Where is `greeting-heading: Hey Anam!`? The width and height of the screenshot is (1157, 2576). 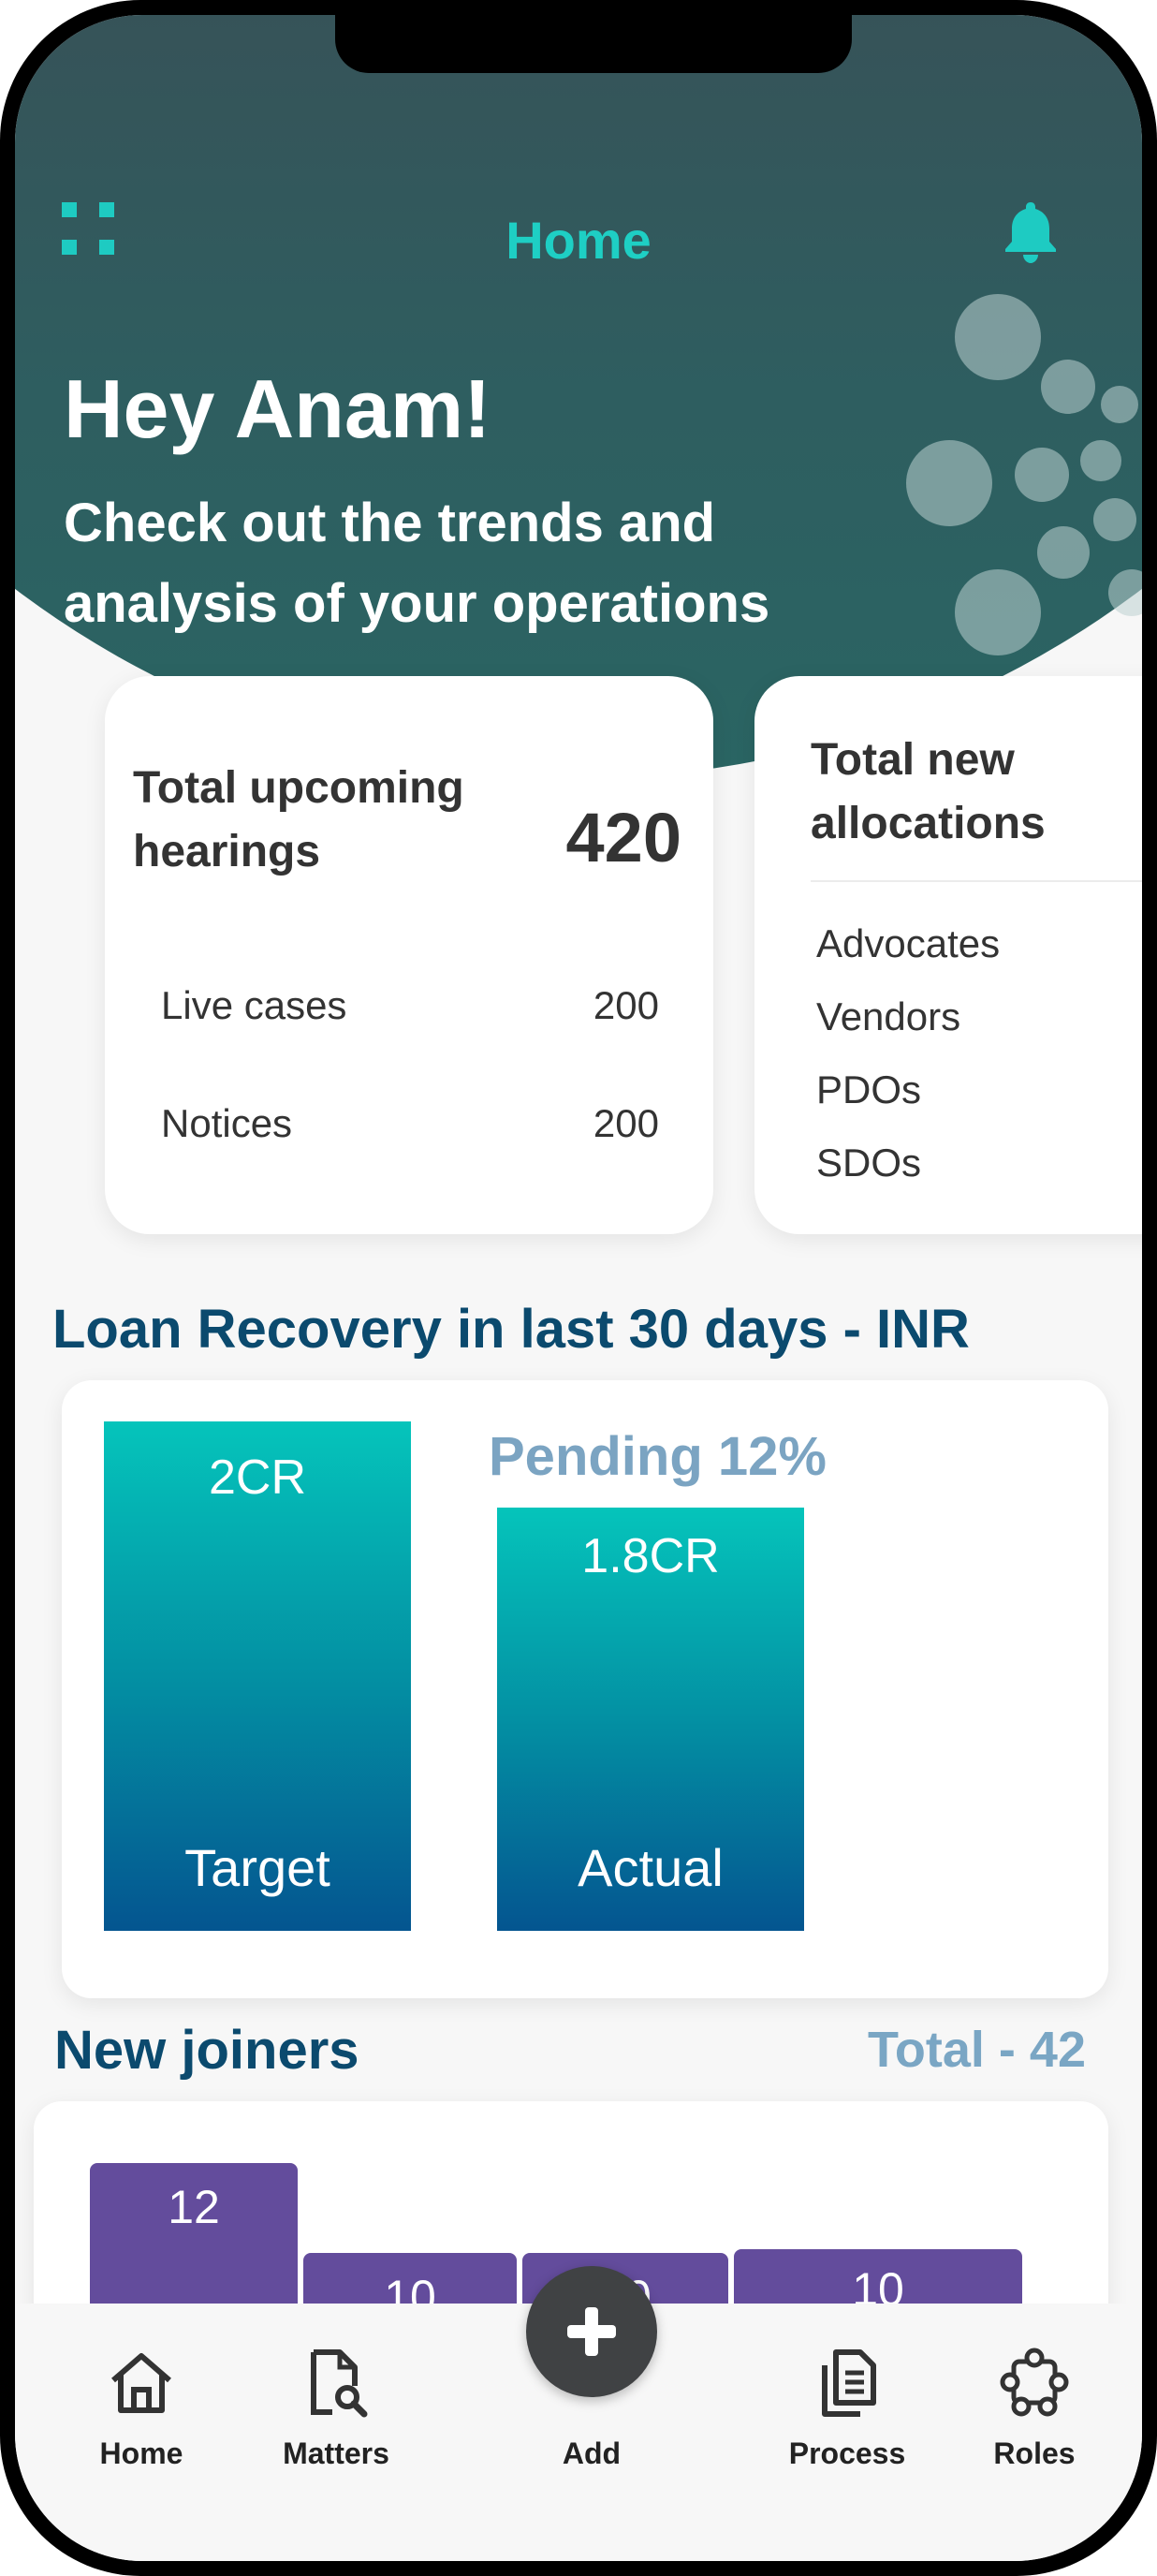 greeting-heading: Hey Anam! is located at coordinates (277, 408).